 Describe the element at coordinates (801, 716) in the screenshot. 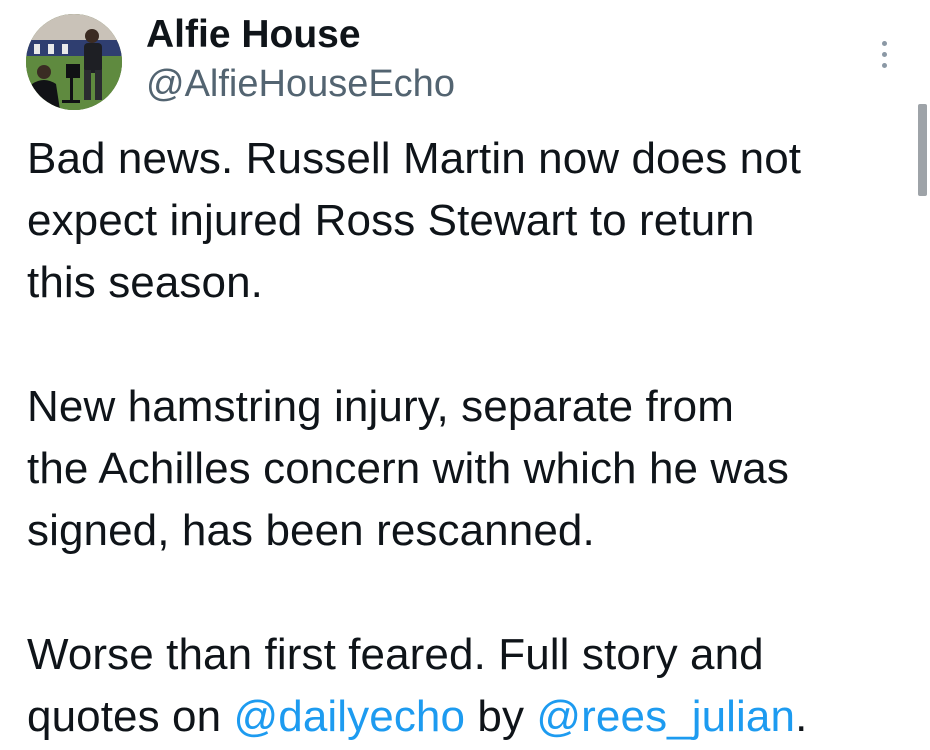

I see `tweet-text-suffix: .` at that location.